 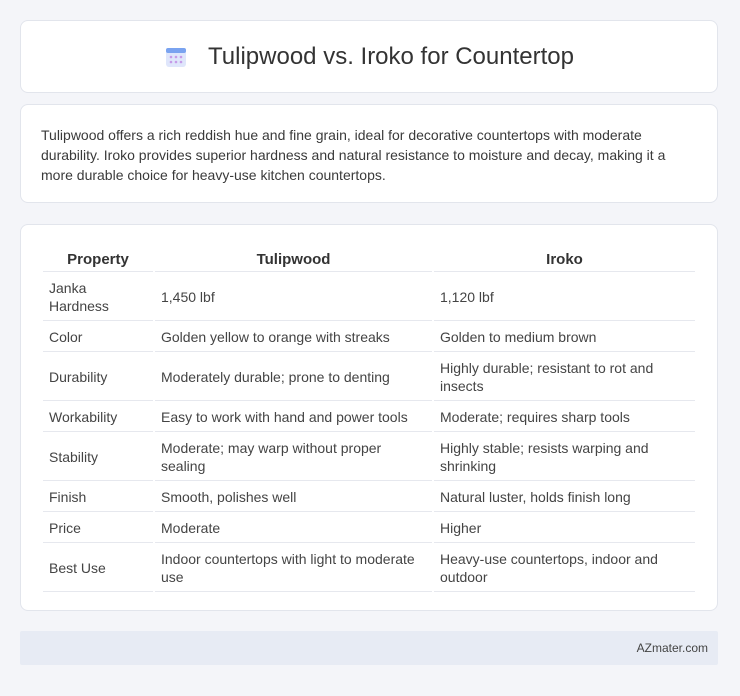 I want to click on page-title: Tulipwood vs. Iroko for Countertop, so click(x=391, y=56).